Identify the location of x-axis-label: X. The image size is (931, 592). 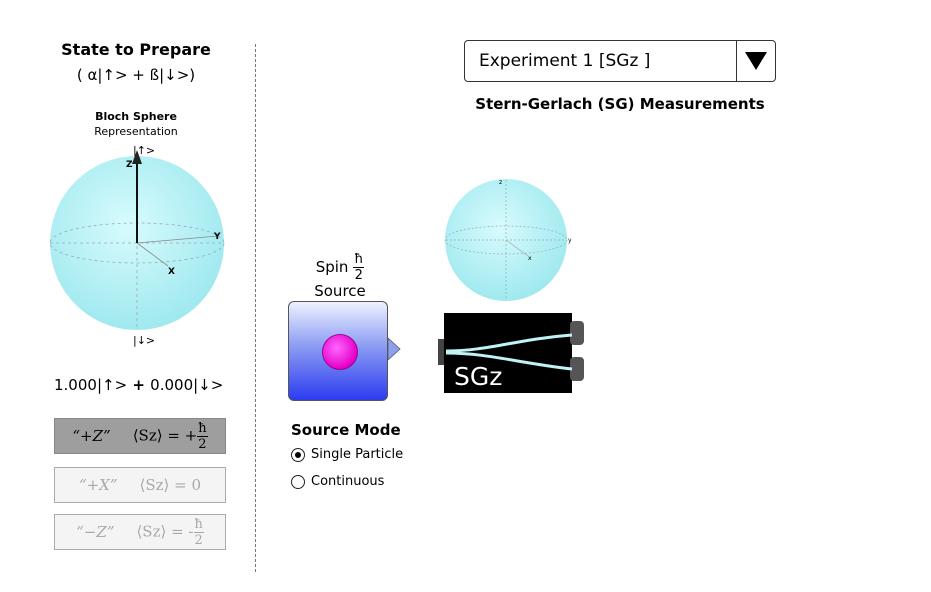
(171, 272).